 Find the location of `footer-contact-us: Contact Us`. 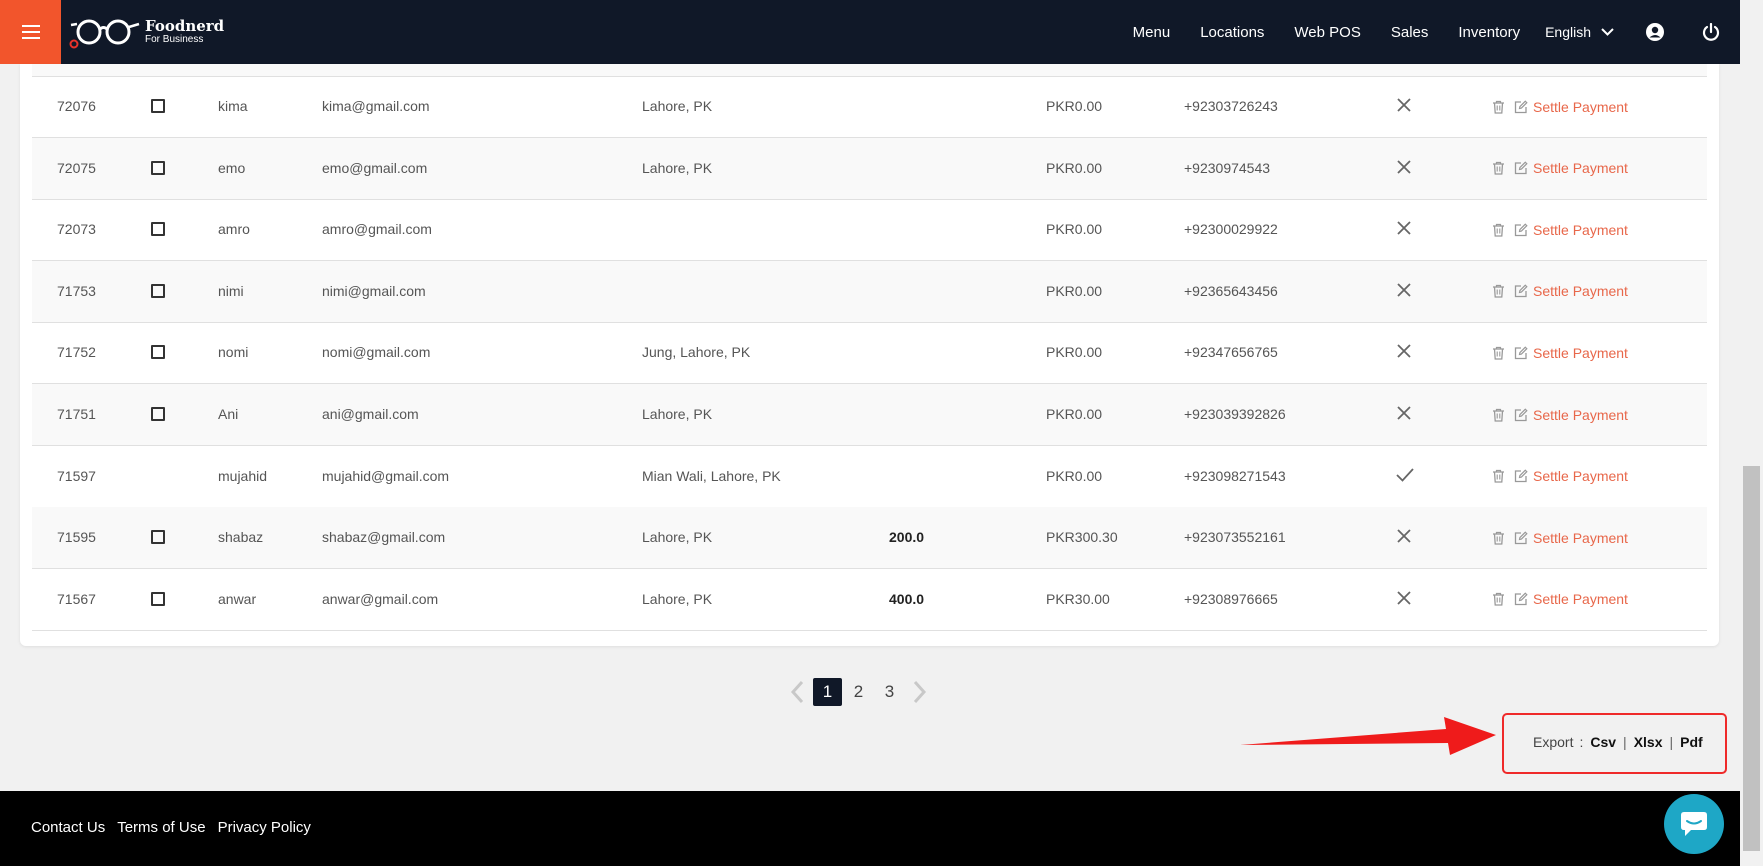

footer-contact-us: Contact Us is located at coordinates (68, 827).